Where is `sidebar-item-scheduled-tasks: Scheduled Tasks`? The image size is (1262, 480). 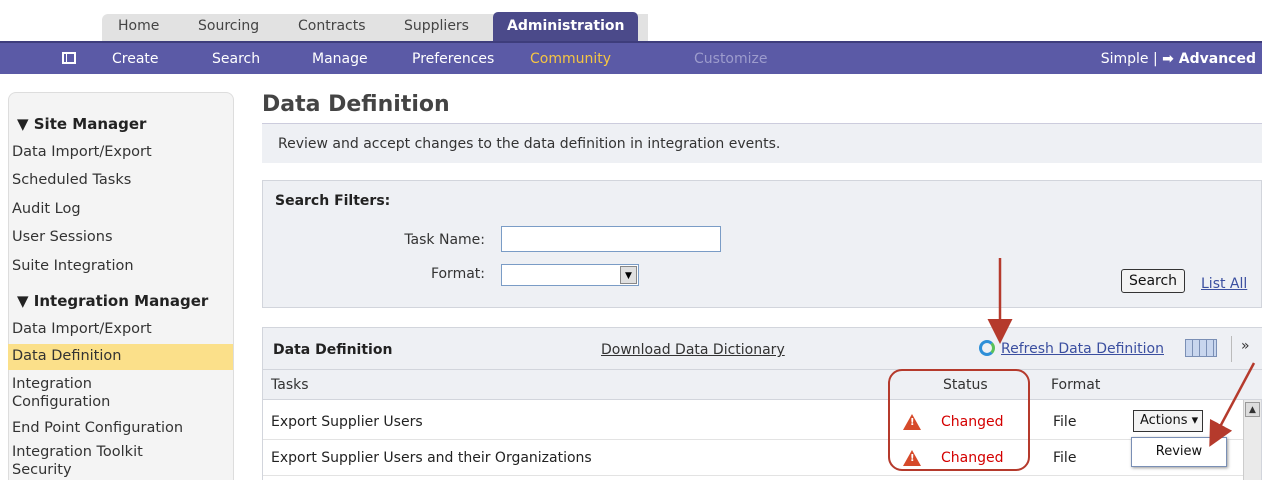 sidebar-item-scheduled-tasks: Scheduled Tasks is located at coordinates (71, 180).